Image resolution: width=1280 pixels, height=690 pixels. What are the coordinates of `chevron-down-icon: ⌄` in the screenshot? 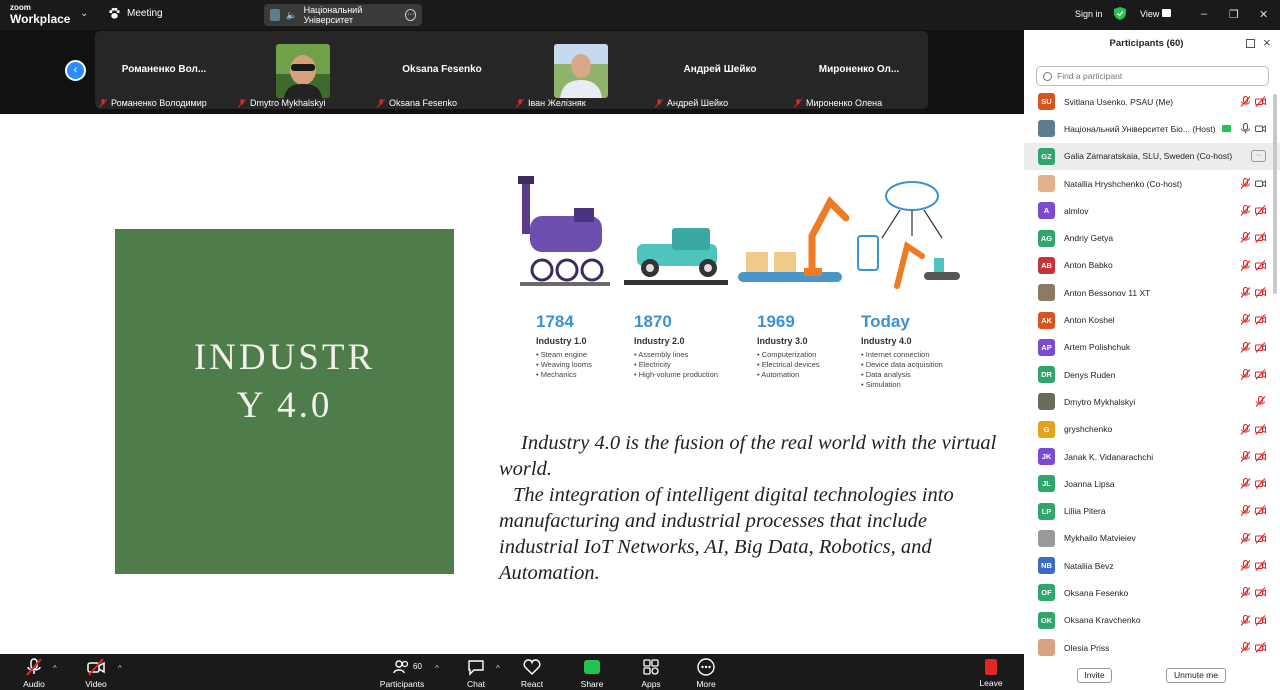 It's located at (84, 13).